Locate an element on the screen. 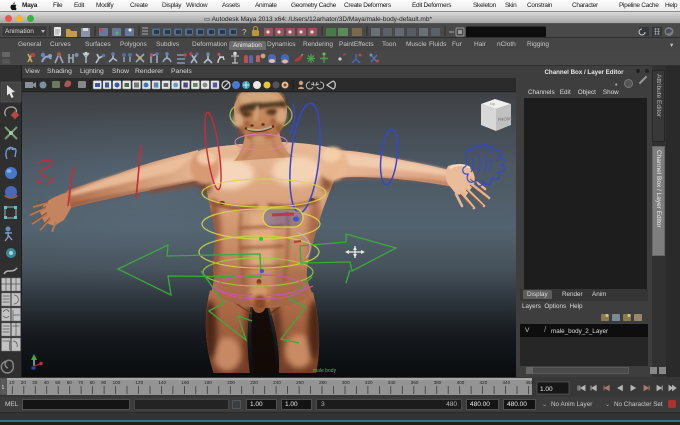 This screenshot has width=680, height=425. svg-text: 400 is located at coordinates (461, 382).